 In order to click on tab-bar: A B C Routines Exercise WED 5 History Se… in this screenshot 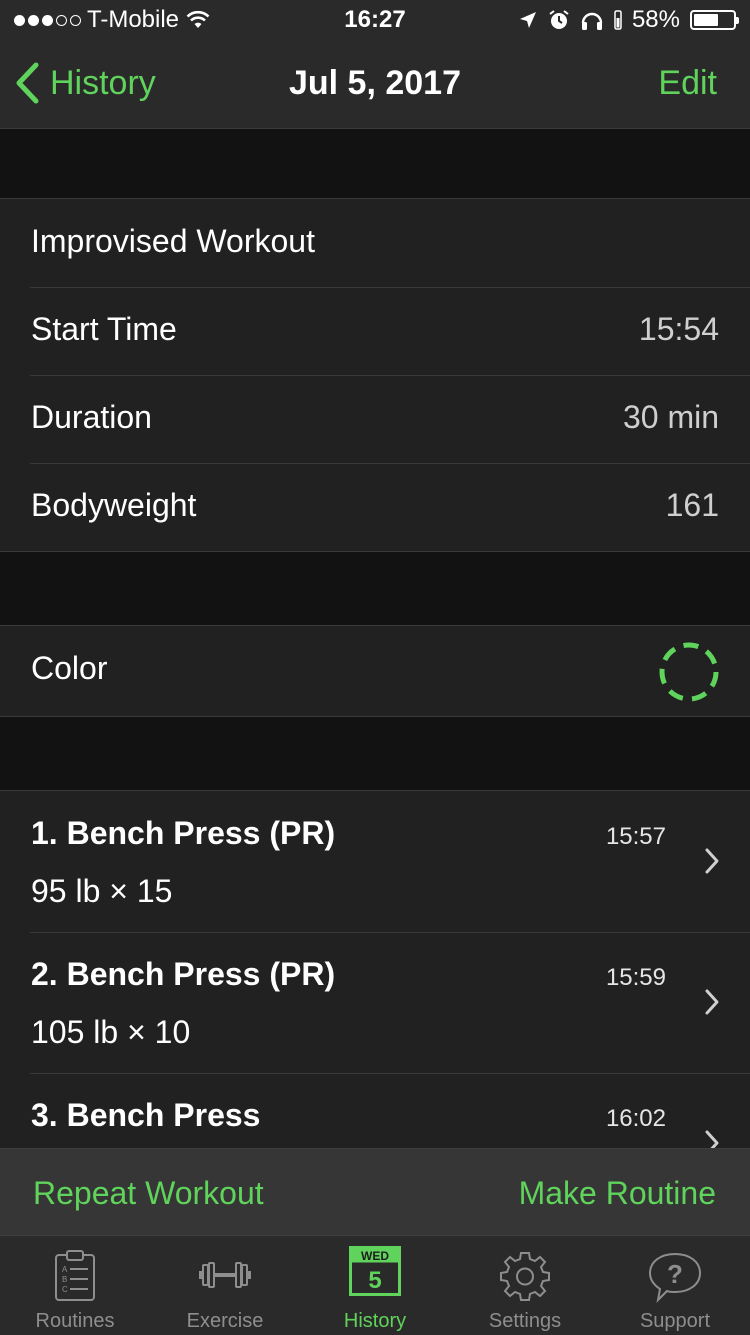, I will do `click(375, 1285)`.